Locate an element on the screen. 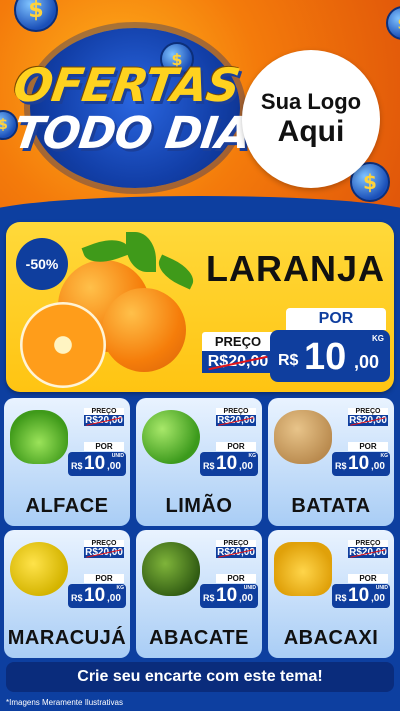 The height and width of the screenshot is (711, 400). product-name: LIMÃO is located at coordinates (199, 506).